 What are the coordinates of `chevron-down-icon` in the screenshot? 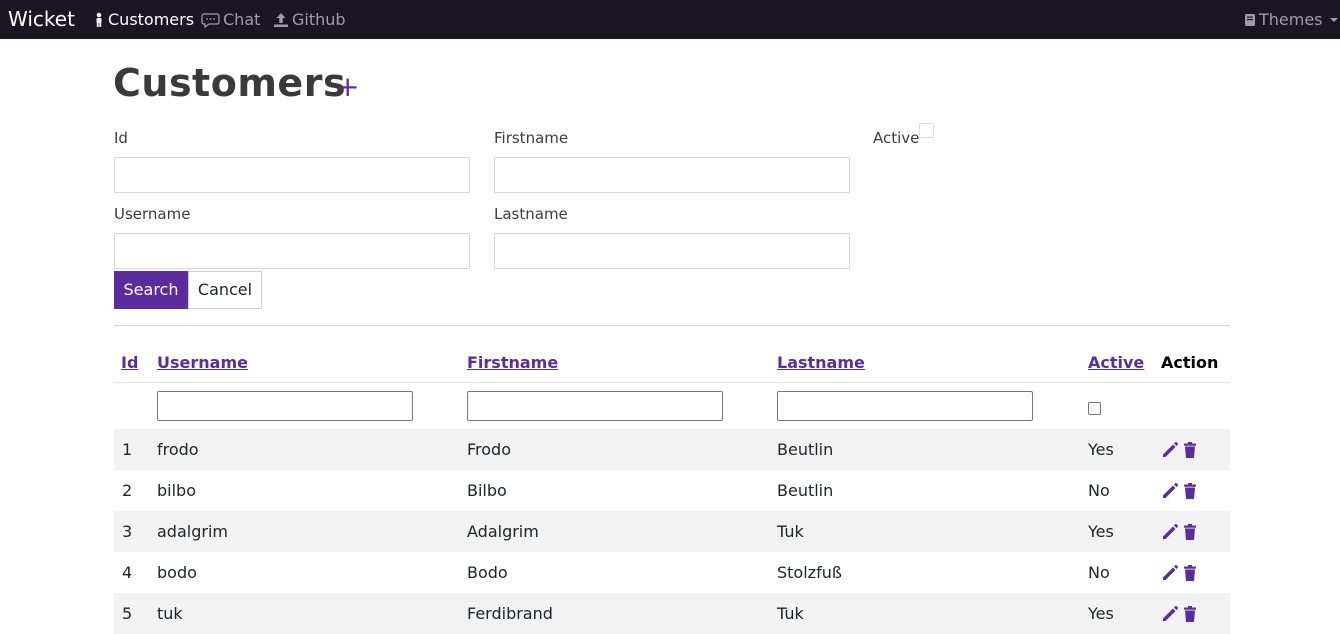 It's located at (1333, 19).